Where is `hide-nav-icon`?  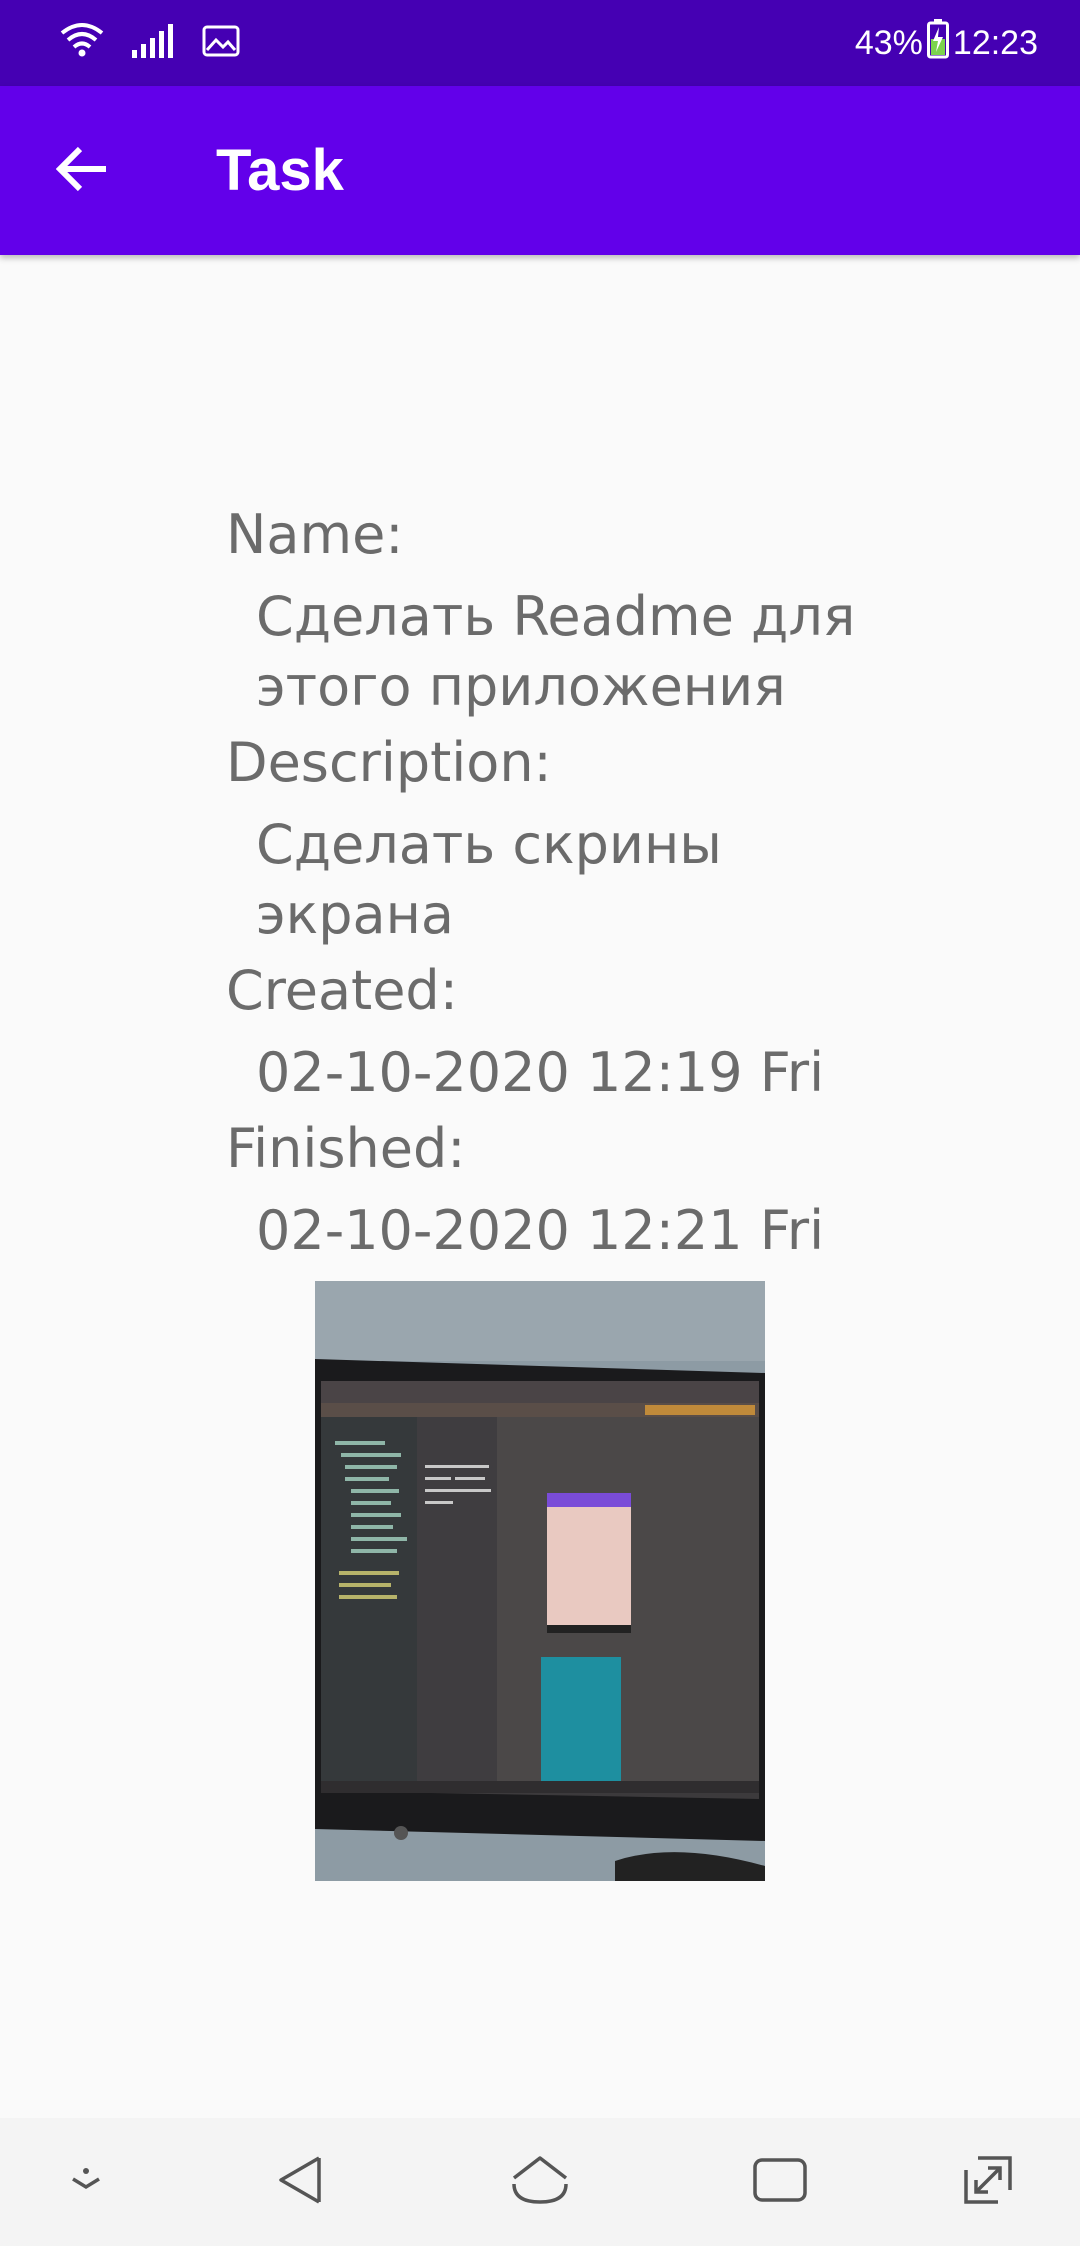
hide-nav-icon is located at coordinates (86, 2182).